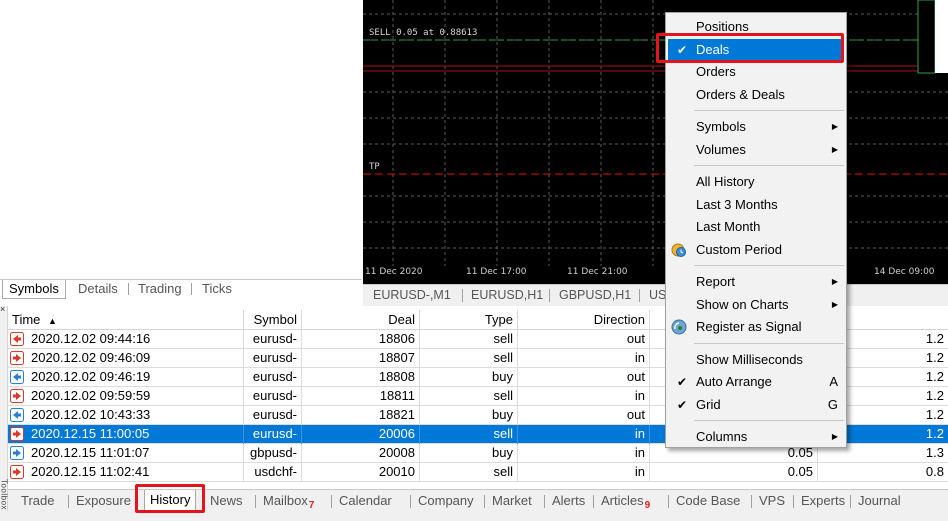 The image size is (948, 521). Describe the element at coordinates (217, 289) in the screenshot. I see `tab-ticks: Ticks` at that location.